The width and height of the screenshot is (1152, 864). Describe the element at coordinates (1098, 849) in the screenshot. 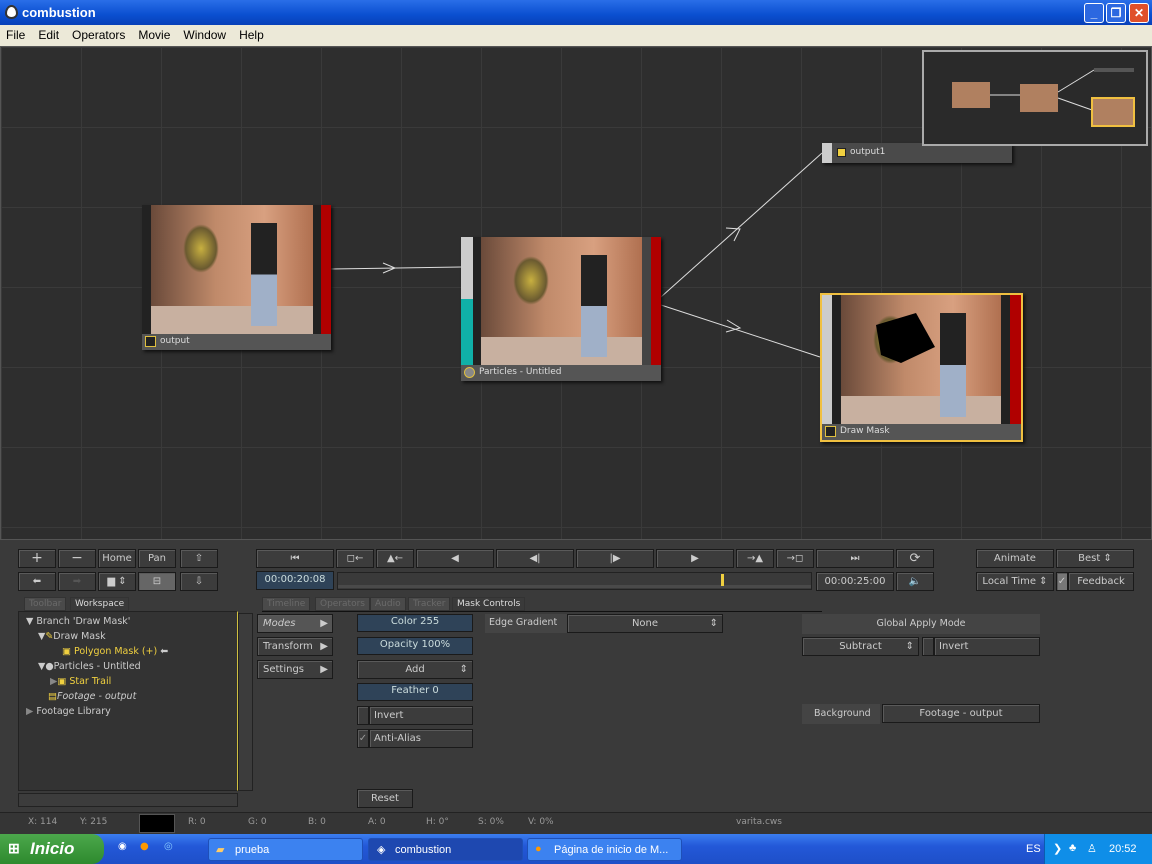

I see `system-tray: ❯ ♣ ♙ 20:52` at that location.